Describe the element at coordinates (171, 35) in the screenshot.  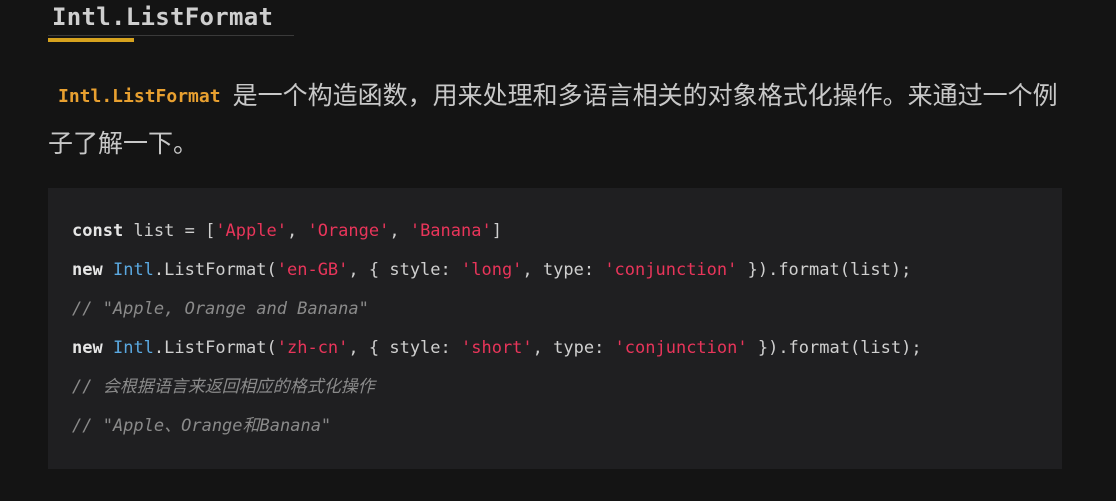
I see `heading-underline` at that location.